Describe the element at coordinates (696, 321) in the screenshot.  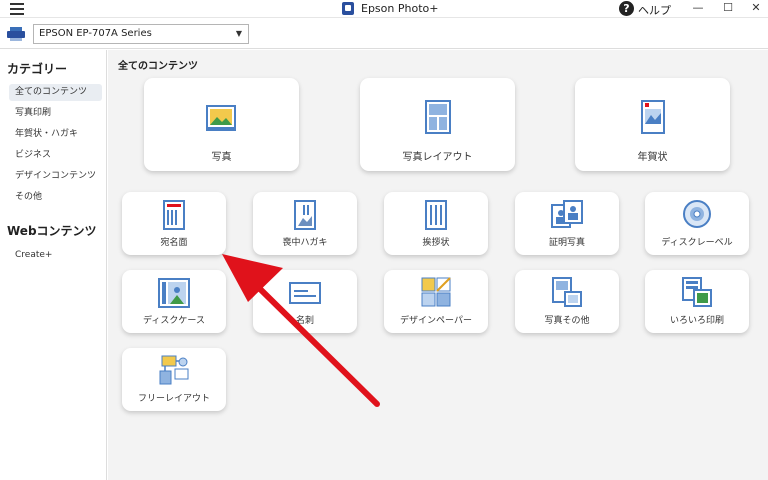
I see `card-label: いろいろ印刷` at that location.